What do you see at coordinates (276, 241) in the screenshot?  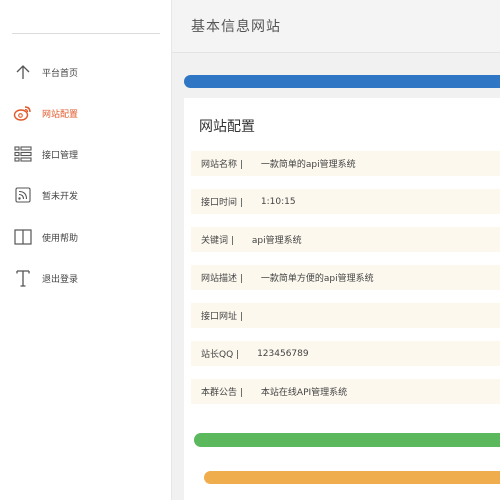 I see `row-value: api管理系统` at bounding box center [276, 241].